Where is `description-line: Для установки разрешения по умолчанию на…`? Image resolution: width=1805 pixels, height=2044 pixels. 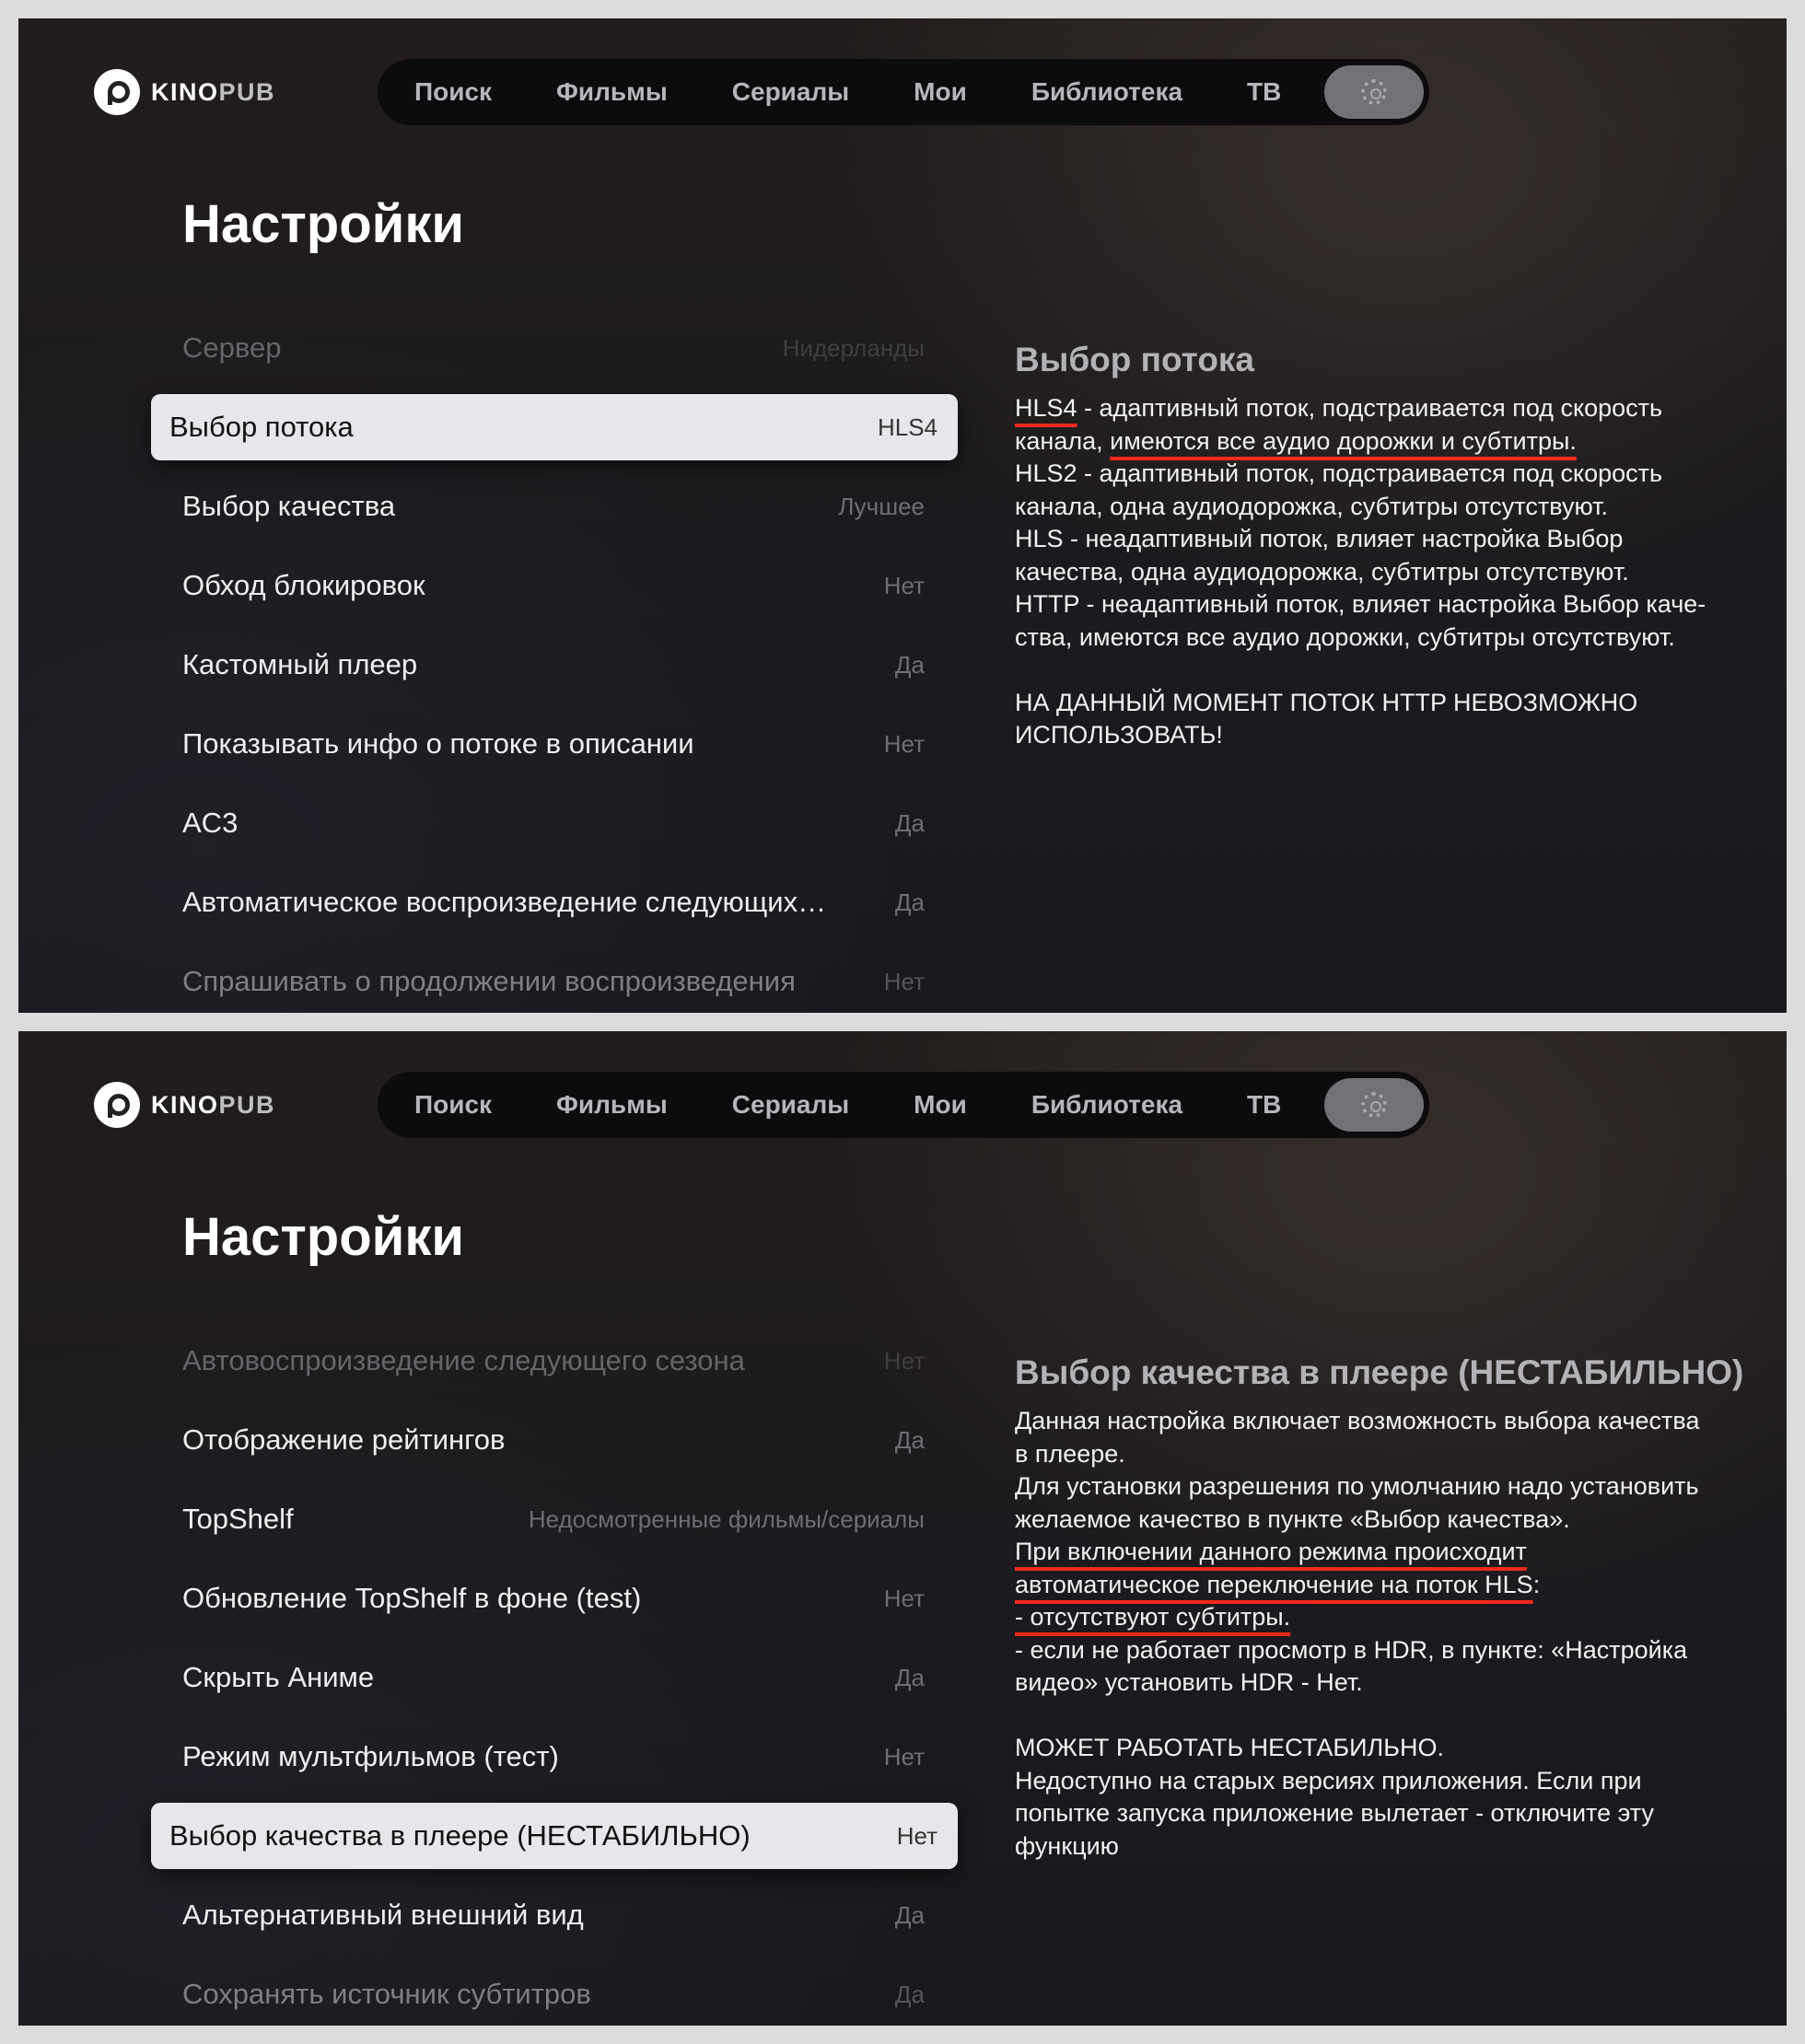 description-line: Для установки разрешения по умолчанию на… is located at coordinates (1383, 1487).